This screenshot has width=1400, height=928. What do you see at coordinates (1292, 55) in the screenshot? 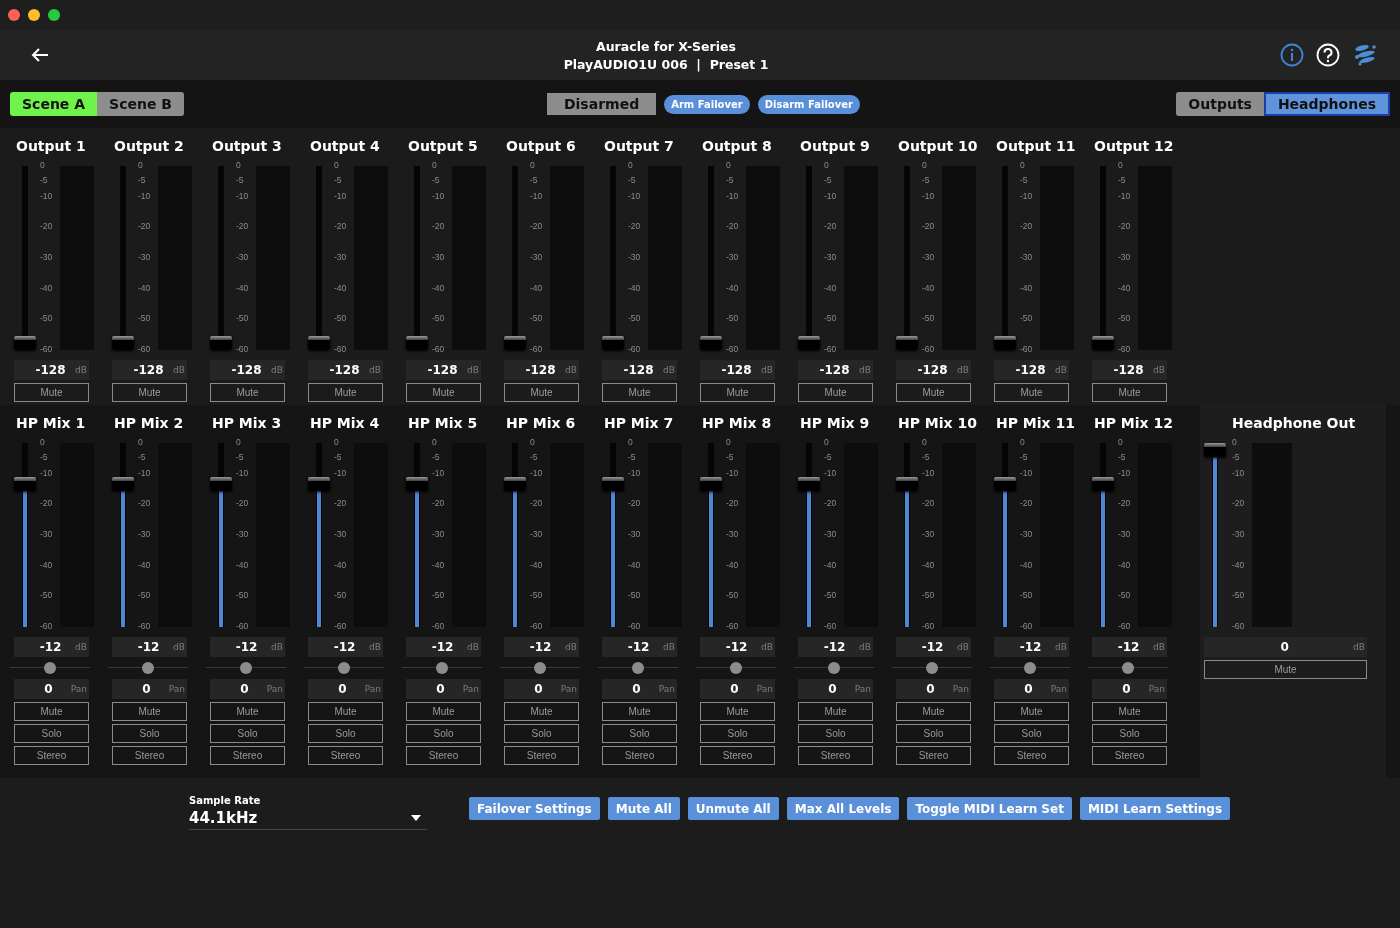
I see `info-icon` at bounding box center [1292, 55].